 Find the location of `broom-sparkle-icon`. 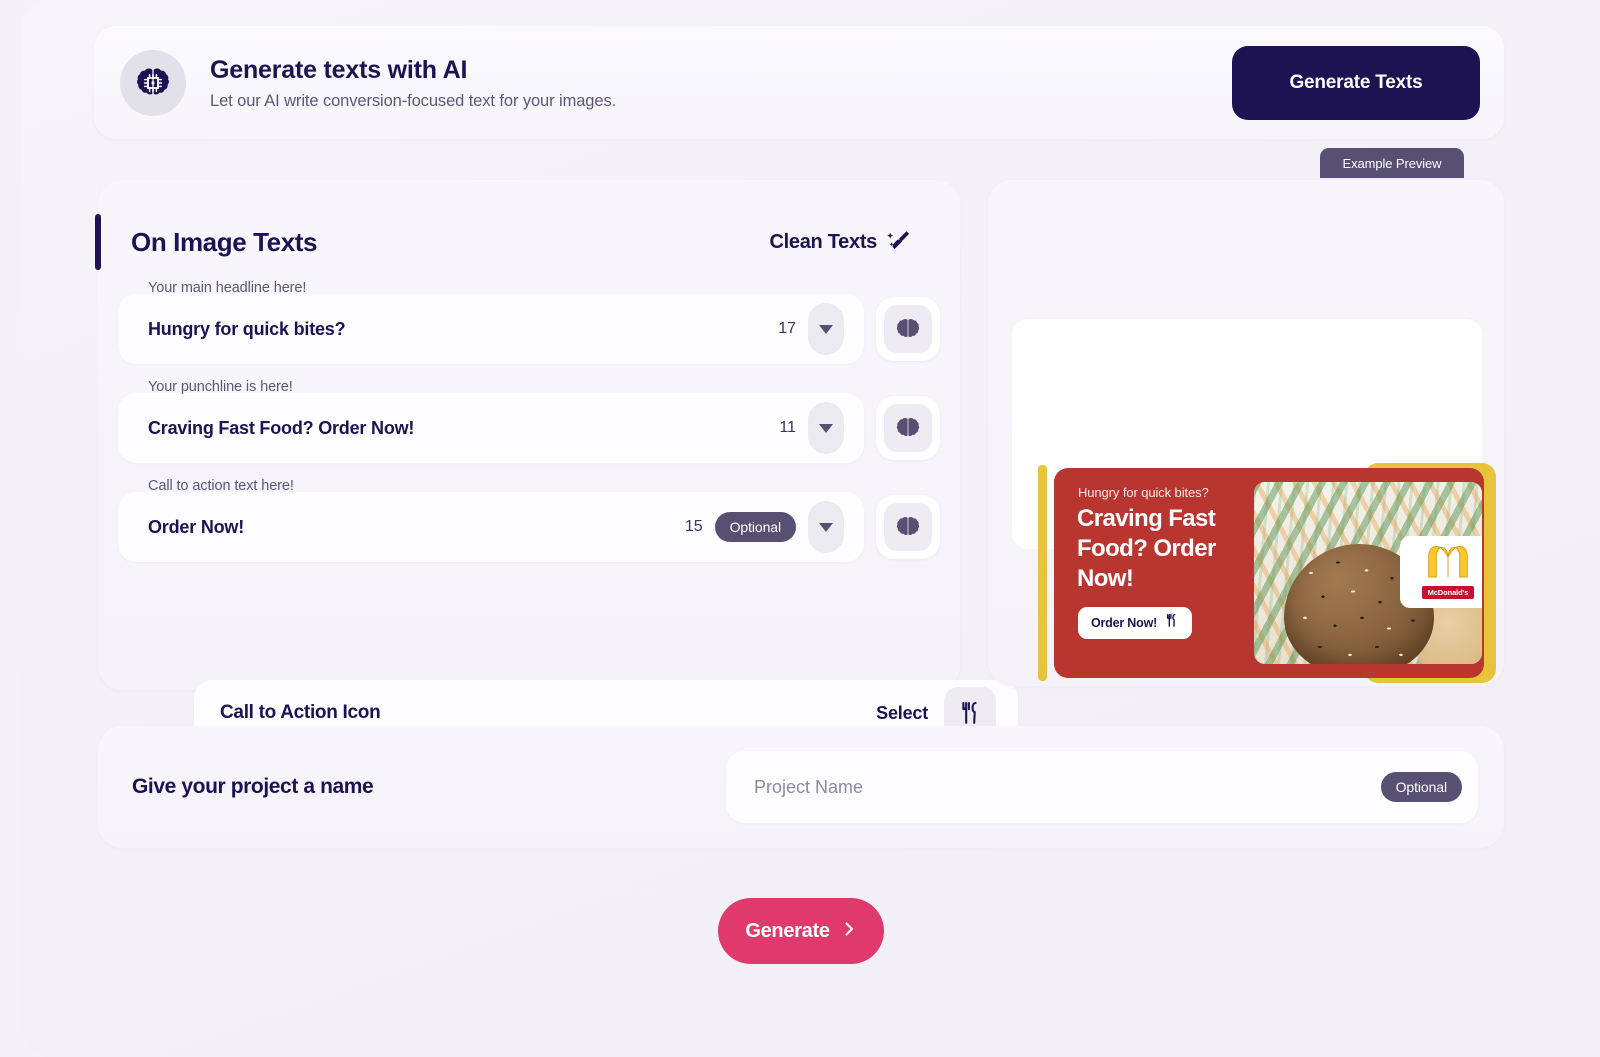

broom-sparkle-icon is located at coordinates (899, 242).